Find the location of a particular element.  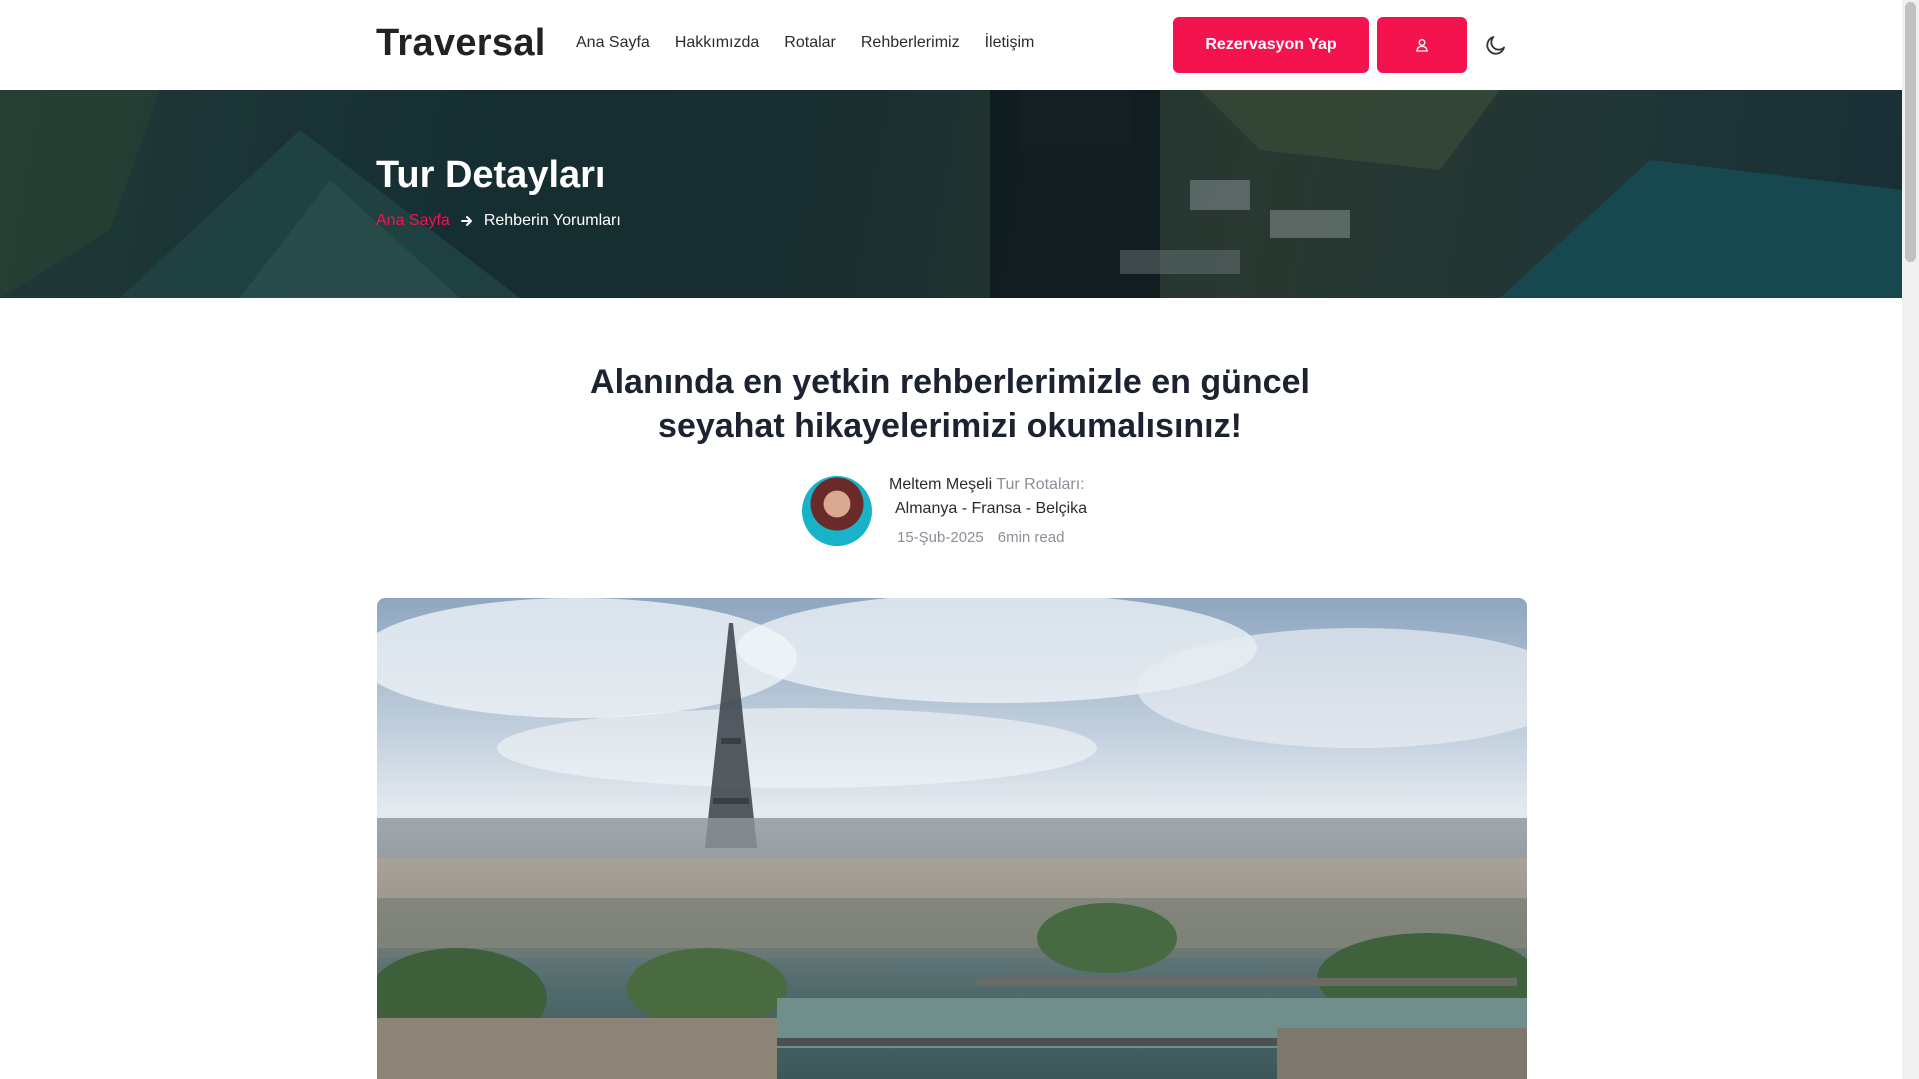

scrollbar-thumb is located at coordinates (1910, 132).